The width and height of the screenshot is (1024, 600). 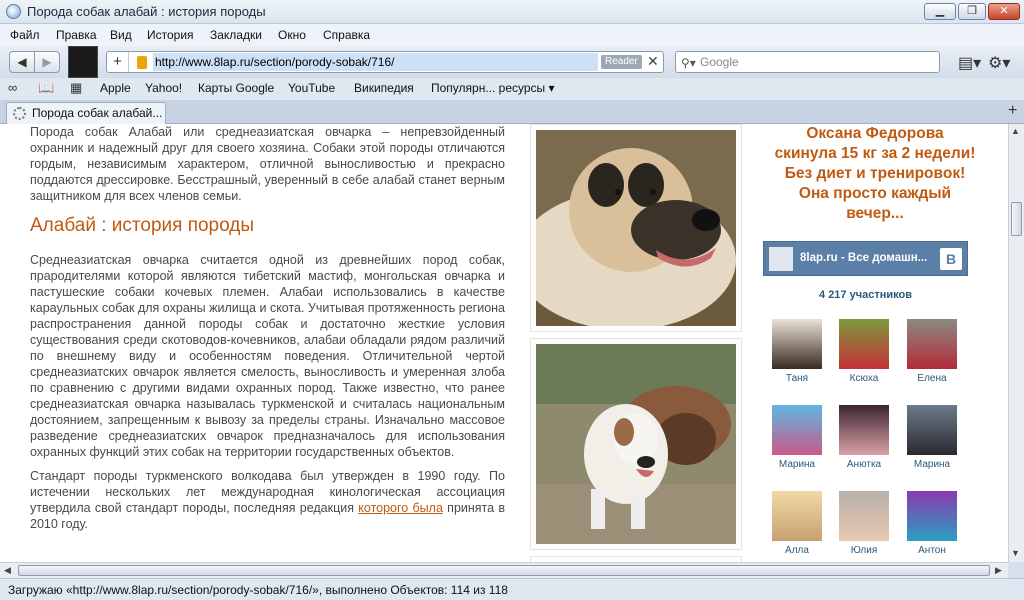 What do you see at coordinates (142, 62) in the screenshot?
I see `site-icon` at bounding box center [142, 62].